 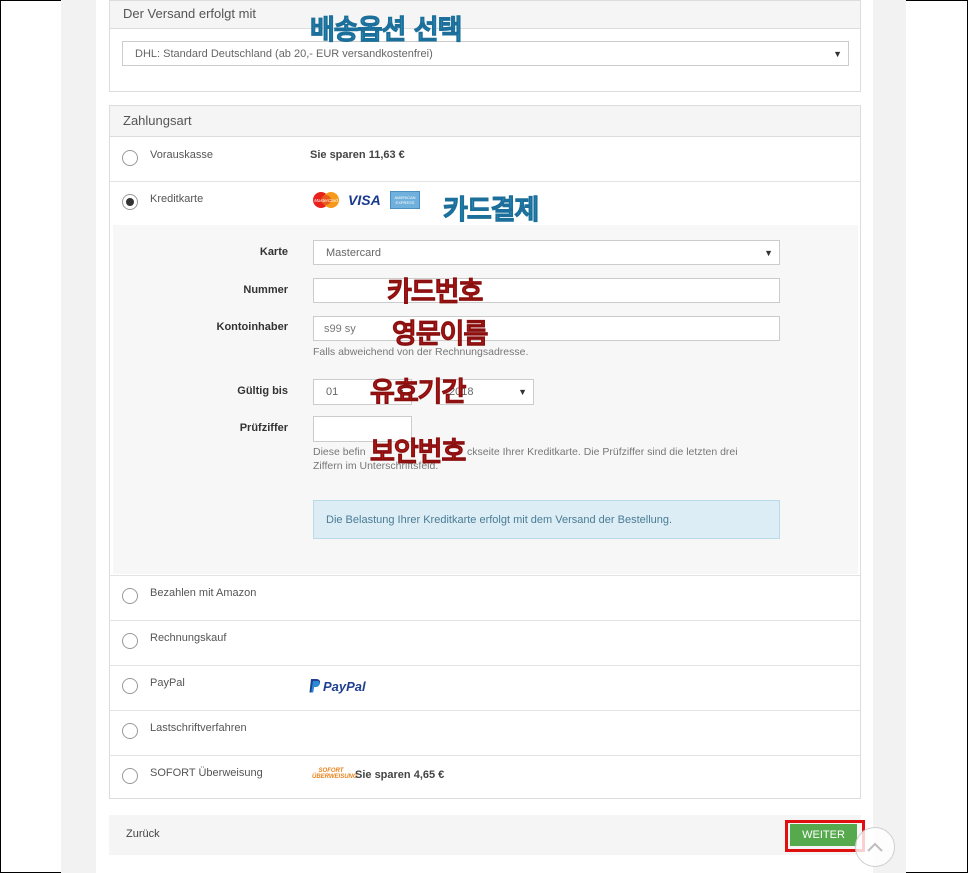 What do you see at coordinates (546, 290) in the screenshot?
I see `card-number-input` at bounding box center [546, 290].